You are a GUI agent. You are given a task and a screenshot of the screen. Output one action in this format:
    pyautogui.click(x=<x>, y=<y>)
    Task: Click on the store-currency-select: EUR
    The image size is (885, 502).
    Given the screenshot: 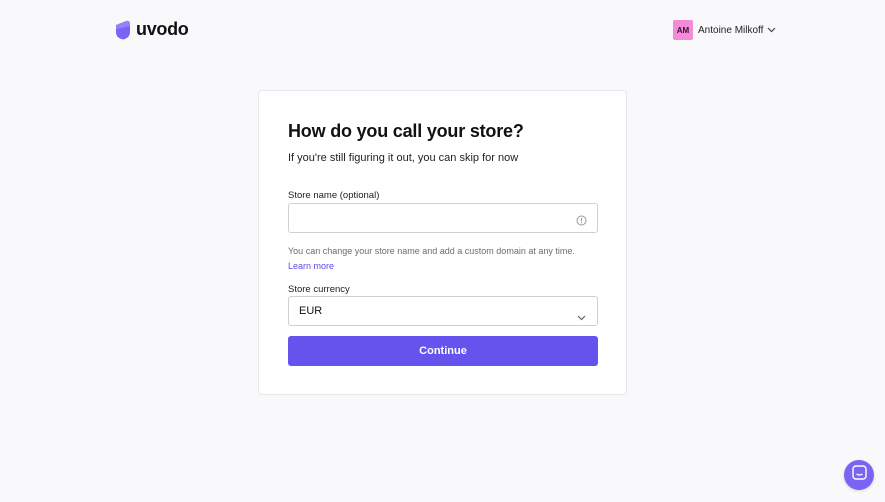 What is the action you would take?
    pyautogui.click(x=443, y=311)
    